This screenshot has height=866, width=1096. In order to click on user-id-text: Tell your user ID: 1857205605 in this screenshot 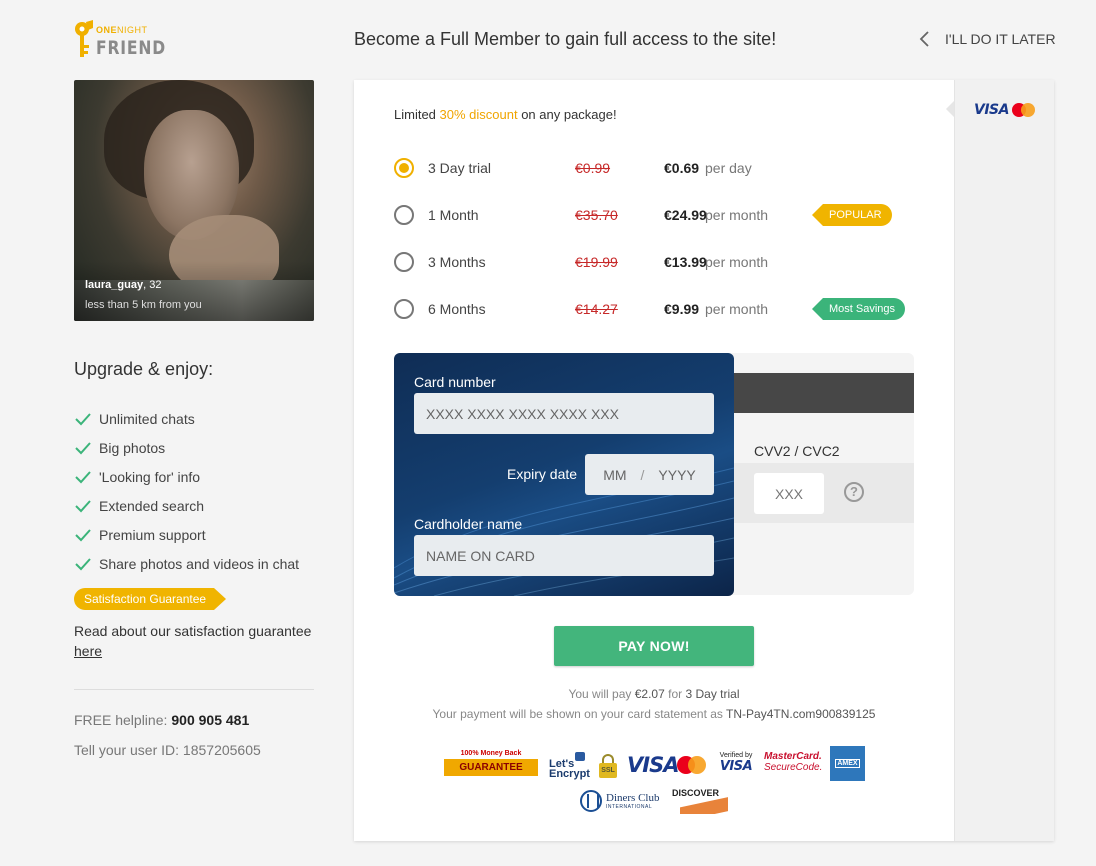, I will do `click(167, 750)`.